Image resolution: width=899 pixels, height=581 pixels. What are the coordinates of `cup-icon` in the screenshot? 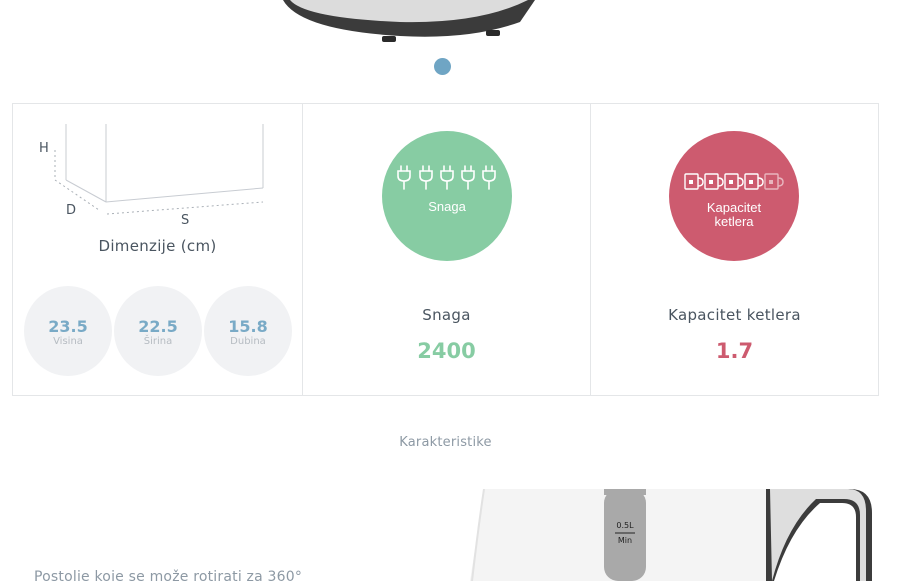 It's located at (734, 181).